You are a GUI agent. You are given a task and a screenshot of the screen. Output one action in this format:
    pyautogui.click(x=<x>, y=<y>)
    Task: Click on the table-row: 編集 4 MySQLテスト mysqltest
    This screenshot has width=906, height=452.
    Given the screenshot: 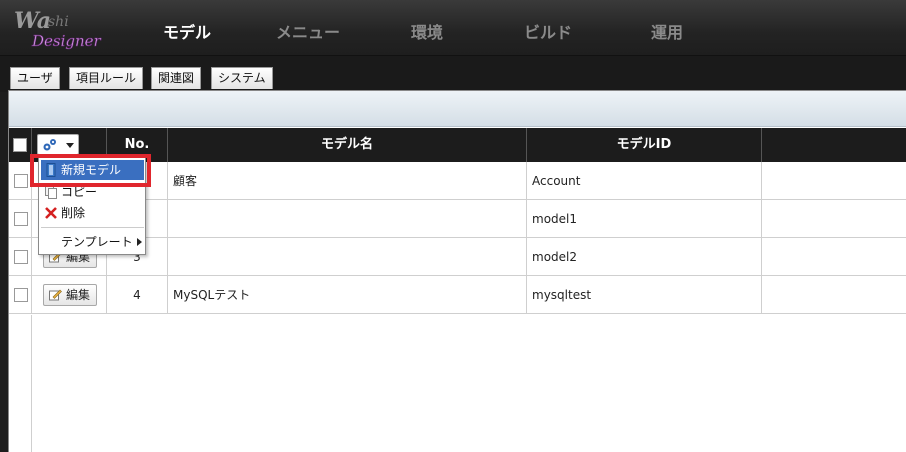 What is the action you would take?
    pyautogui.click(x=457, y=295)
    